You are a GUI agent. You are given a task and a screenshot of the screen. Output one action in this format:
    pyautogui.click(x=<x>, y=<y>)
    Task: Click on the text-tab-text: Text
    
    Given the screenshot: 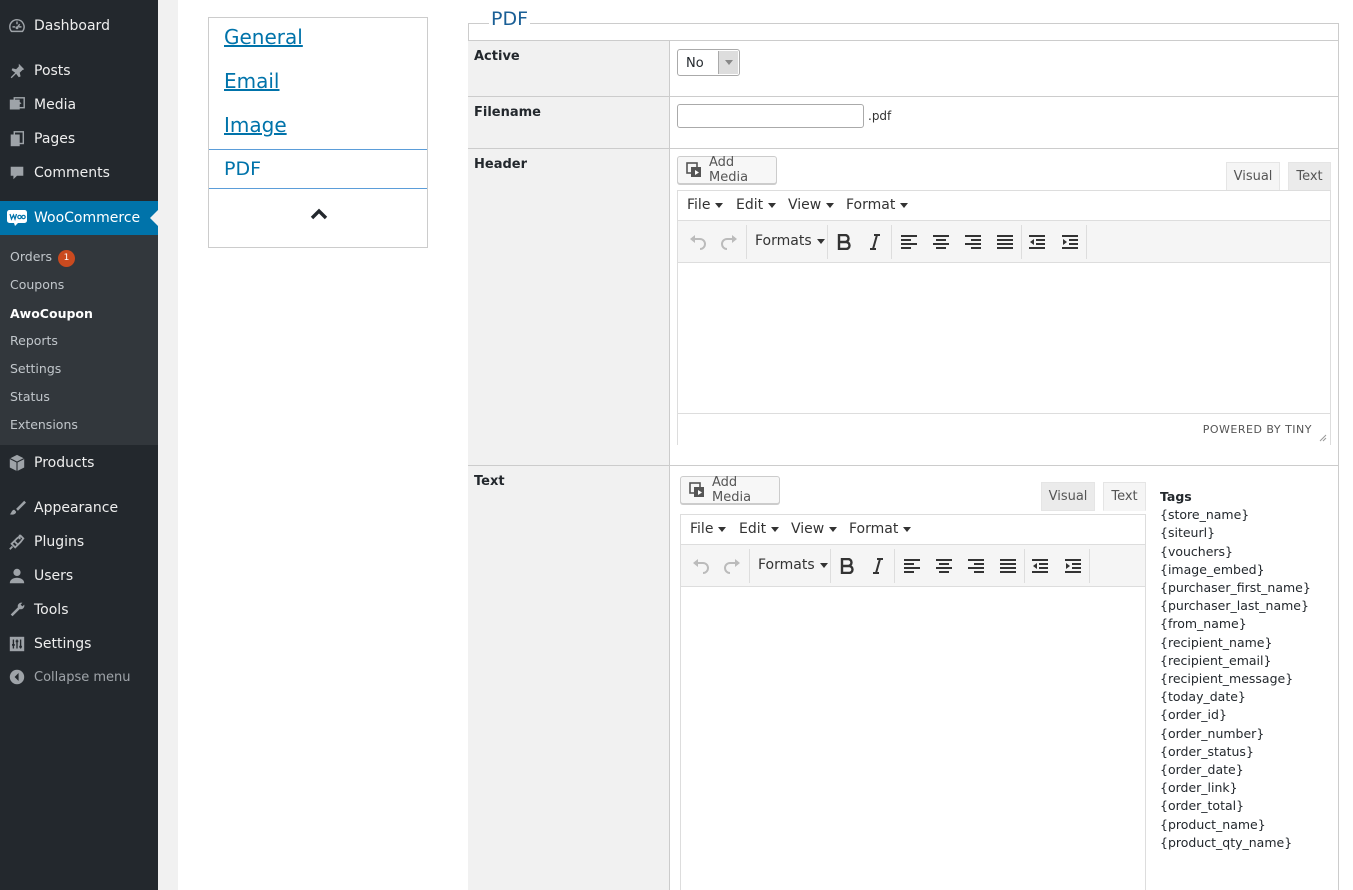 What is the action you would take?
    pyautogui.click(x=1124, y=496)
    